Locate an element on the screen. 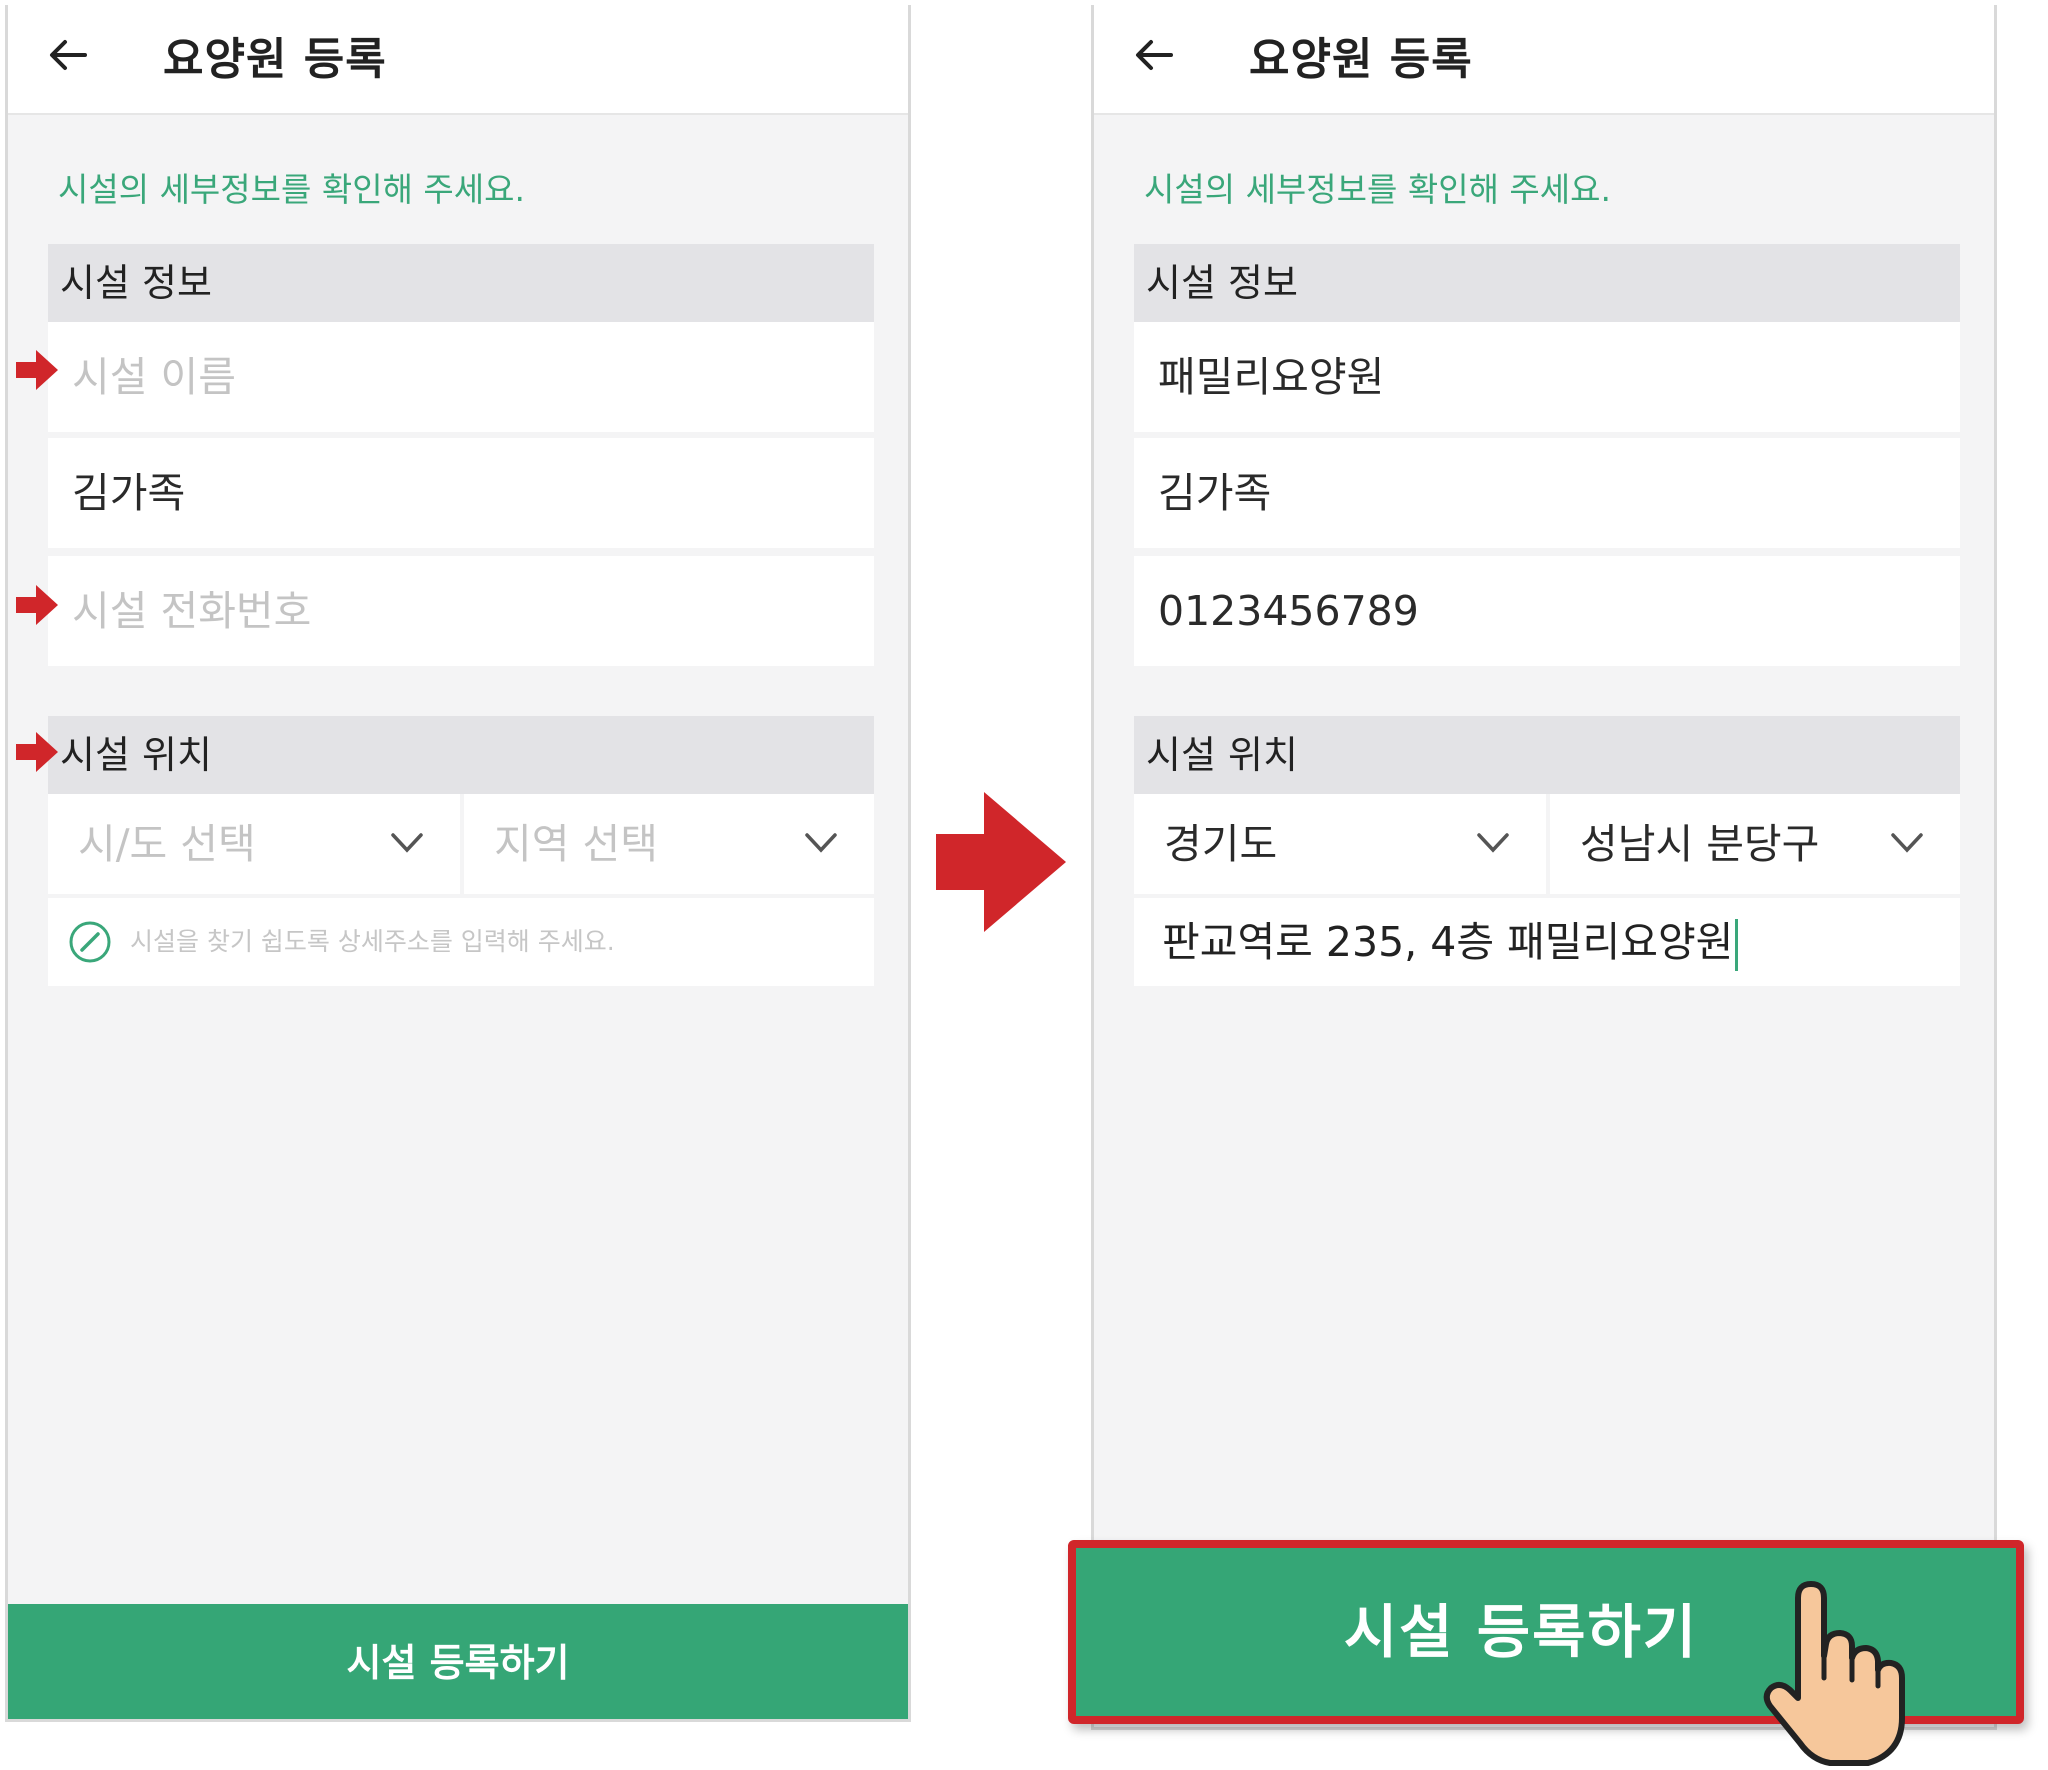 Image resolution: width=2048 pixels, height=1770 pixels. transition-arrow-icon is located at coordinates (1001, 862).